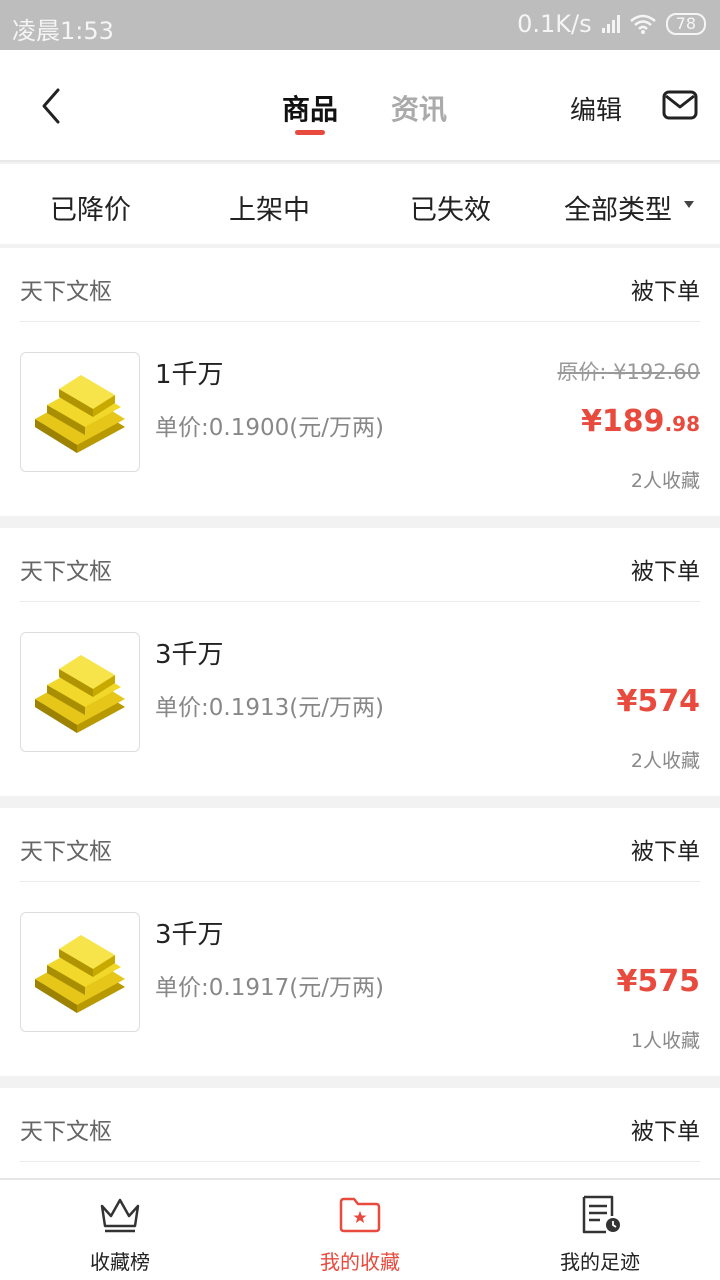  I want to click on filter-expired: 已失效, so click(450, 207).